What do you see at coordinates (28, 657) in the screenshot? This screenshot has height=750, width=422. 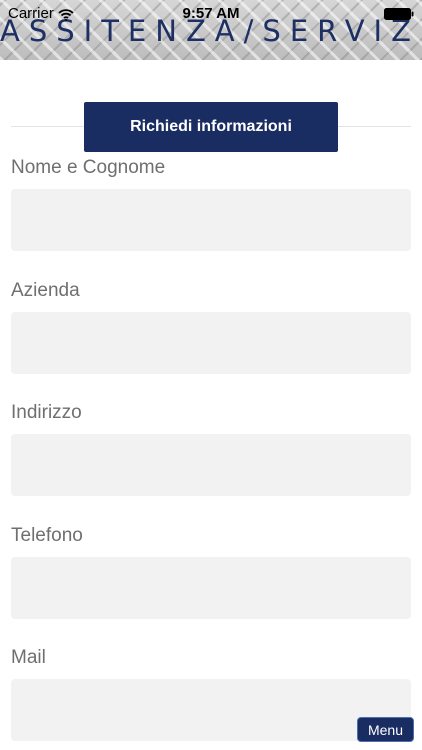 I see `field-label-mail: Mail` at bounding box center [28, 657].